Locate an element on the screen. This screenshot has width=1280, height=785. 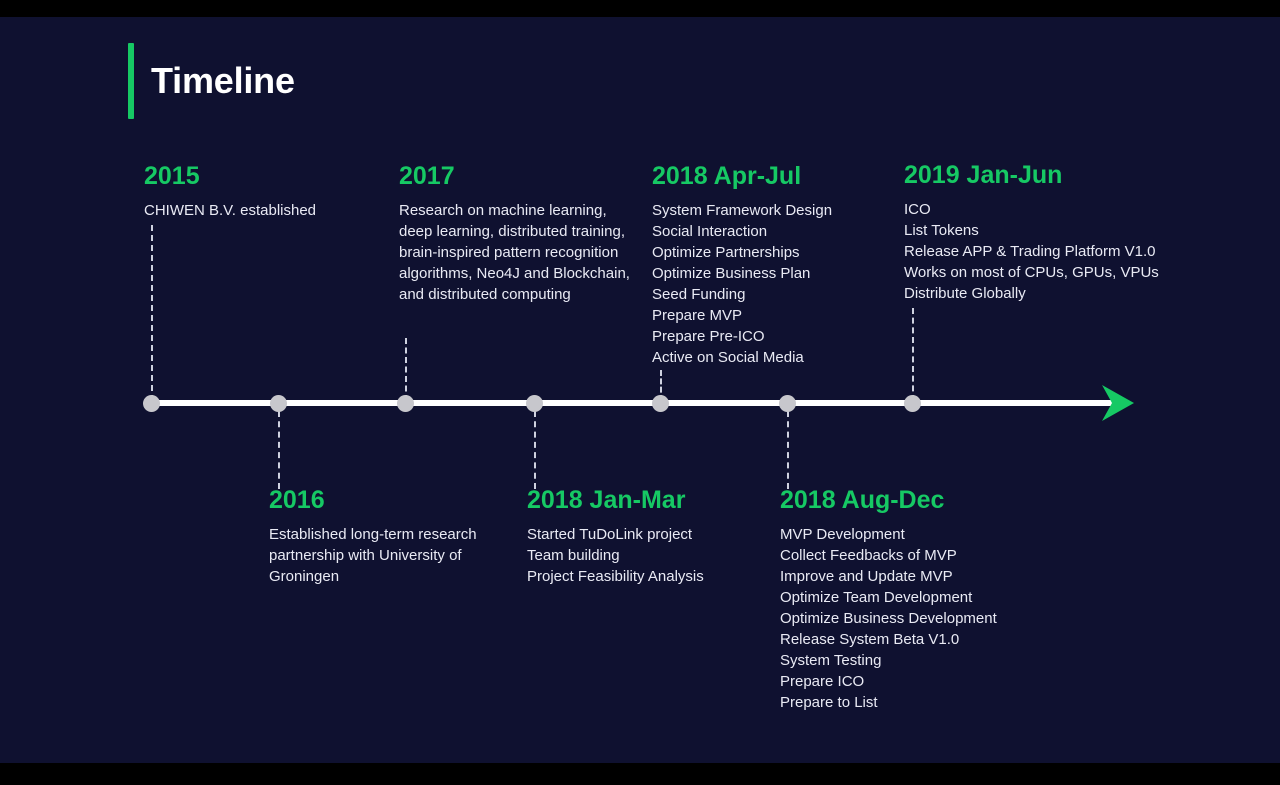
entry-lines: CHIWEN B.V. established is located at coordinates (259, 210).